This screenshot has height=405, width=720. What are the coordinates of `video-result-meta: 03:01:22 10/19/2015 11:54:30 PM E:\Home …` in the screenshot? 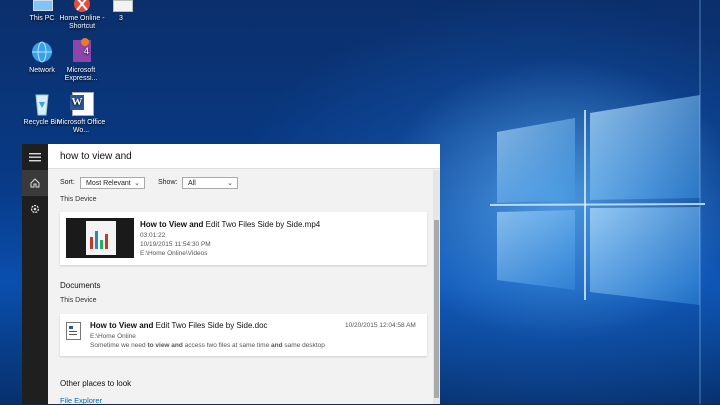 It's located at (175, 244).